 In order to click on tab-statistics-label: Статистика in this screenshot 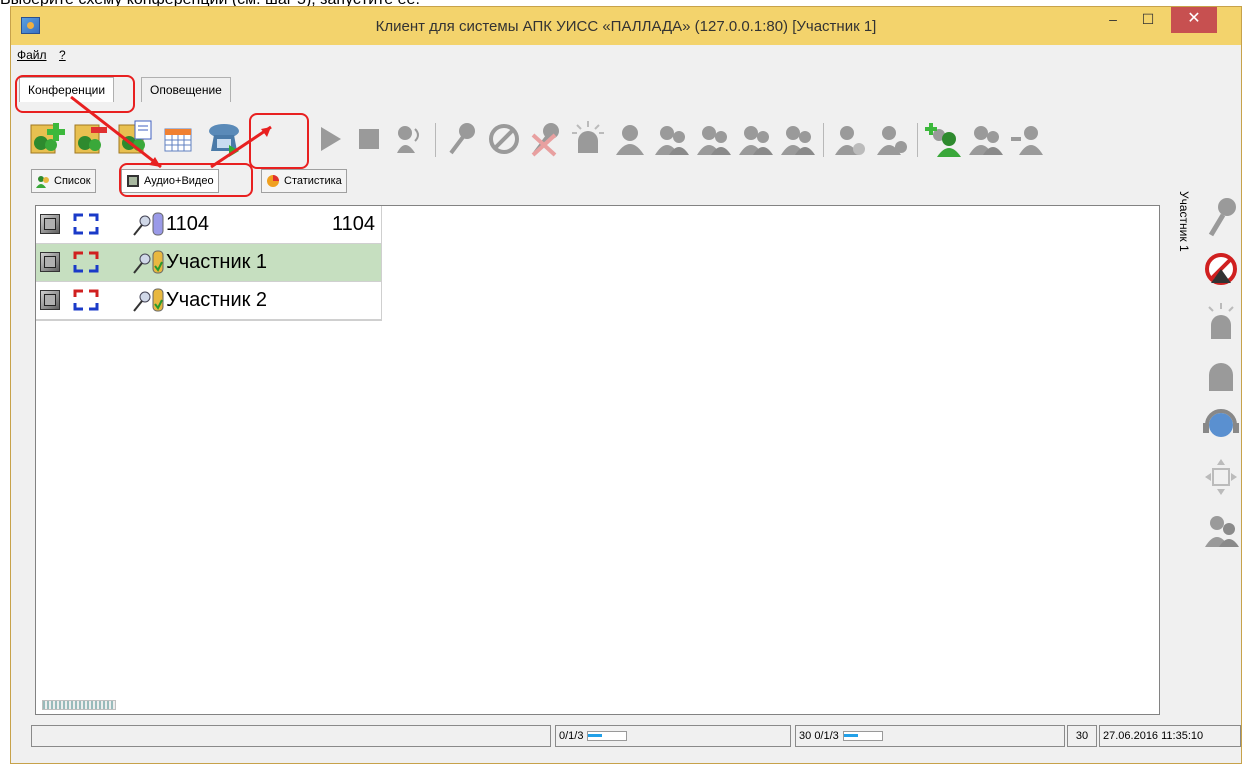, I will do `click(313, 181)`.